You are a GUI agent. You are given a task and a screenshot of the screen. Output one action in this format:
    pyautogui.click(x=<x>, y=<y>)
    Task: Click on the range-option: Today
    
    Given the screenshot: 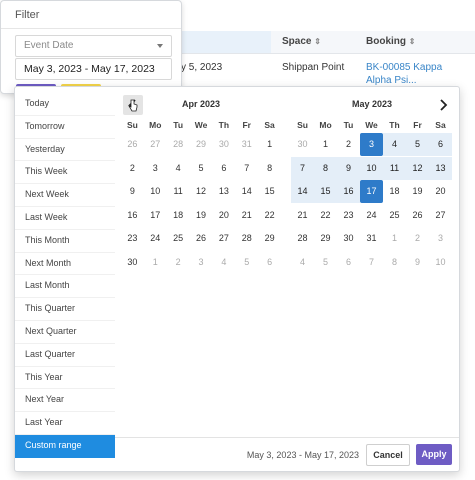 What is the action you would take?
    pyautogui.click(x=65, y=104)
    